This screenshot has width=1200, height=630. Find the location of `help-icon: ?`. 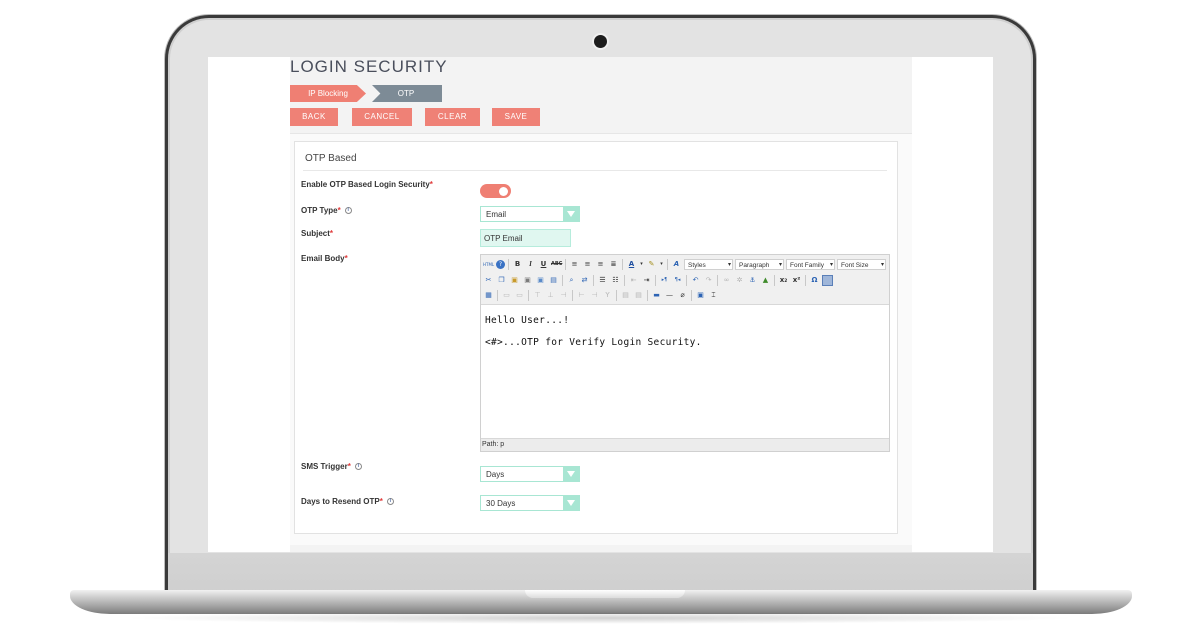

help-icon: ? is located at coordinates (500, 264).